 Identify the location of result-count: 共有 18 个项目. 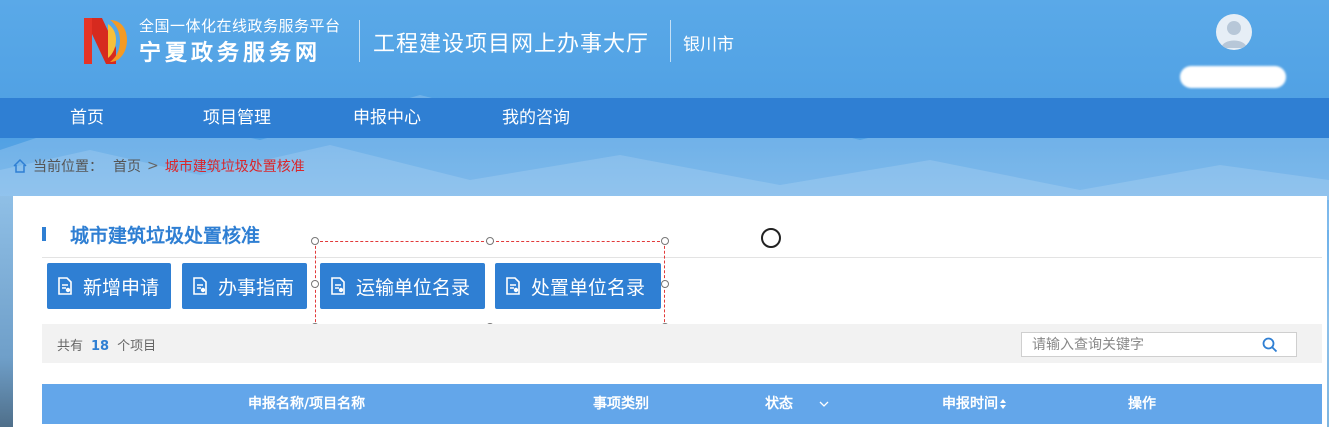
(106, 344).